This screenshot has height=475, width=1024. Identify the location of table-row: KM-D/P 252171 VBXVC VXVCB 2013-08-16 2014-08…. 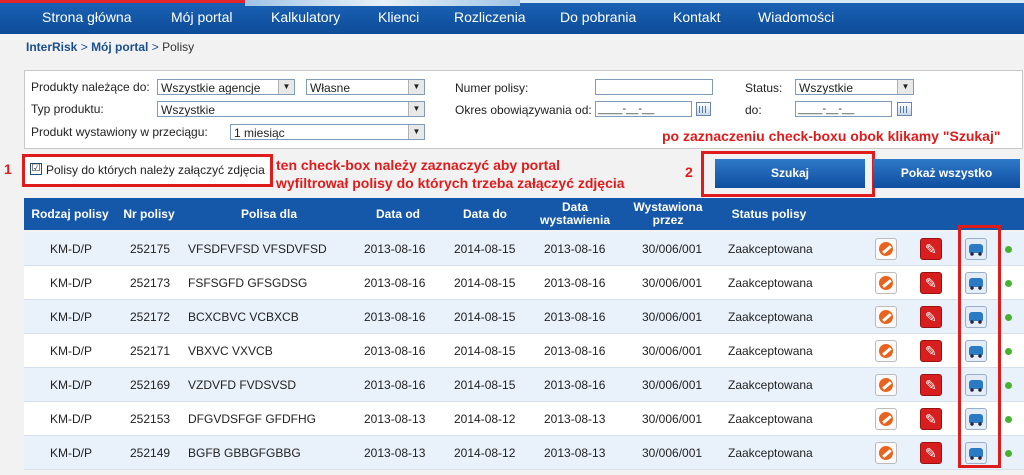
(524, 351).